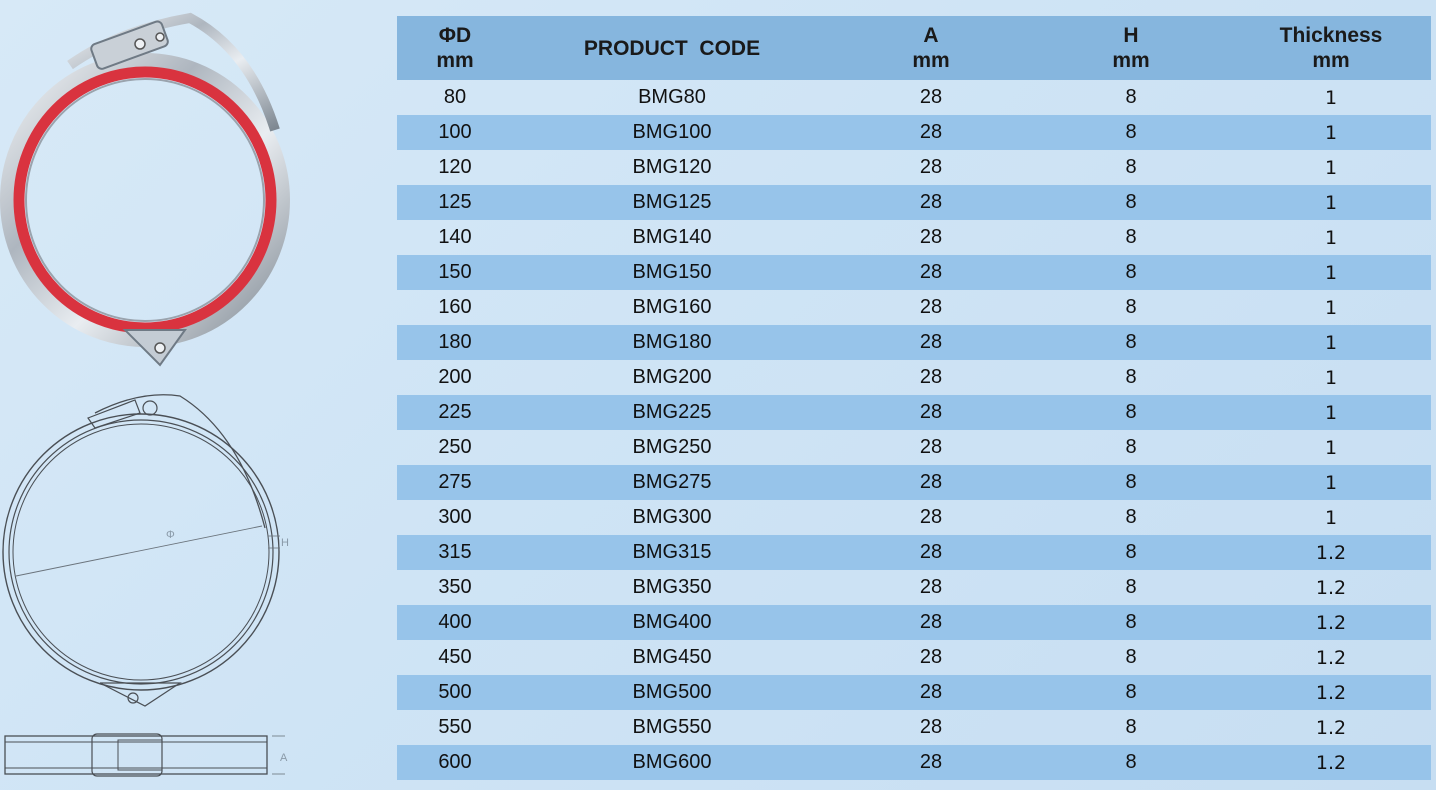 The width and height of the screenshot is (1436, 790). I want to click on h-dimension-label: H, so click(285, 543).